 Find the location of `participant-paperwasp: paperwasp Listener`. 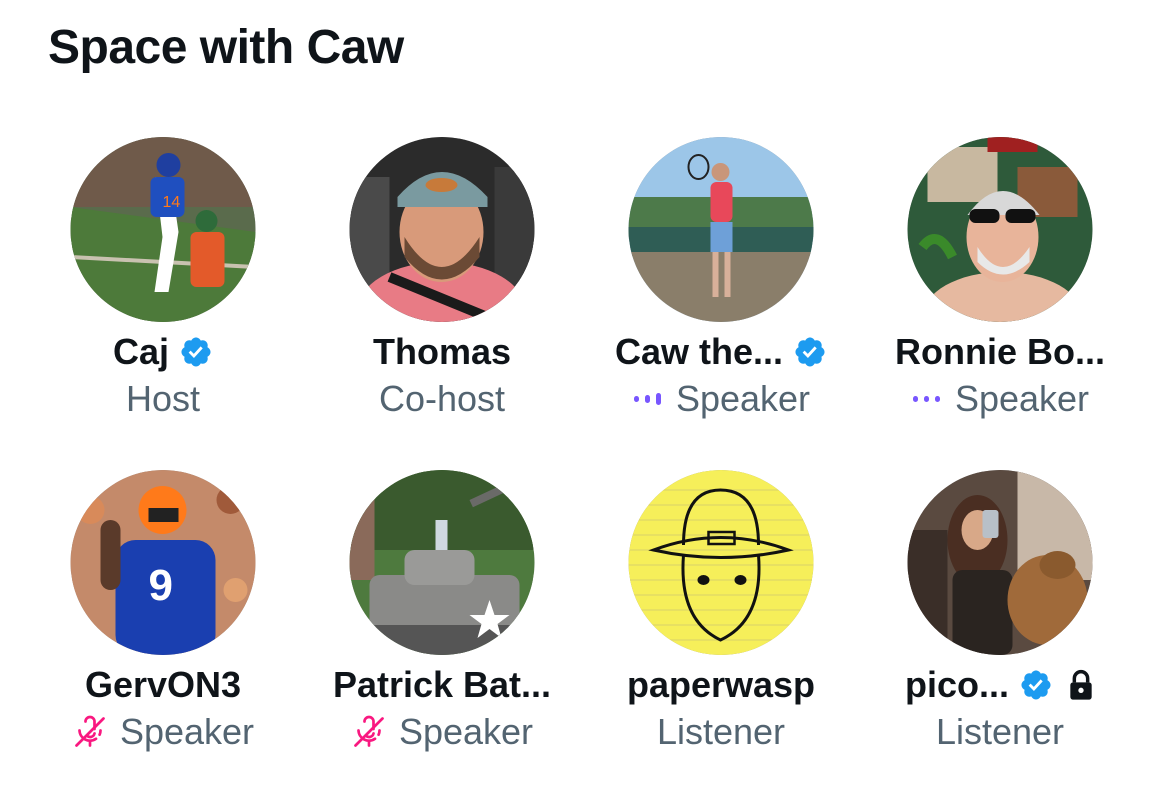

participant-paperwasp: paperwasp Listener is located at coordinates (721, 620).